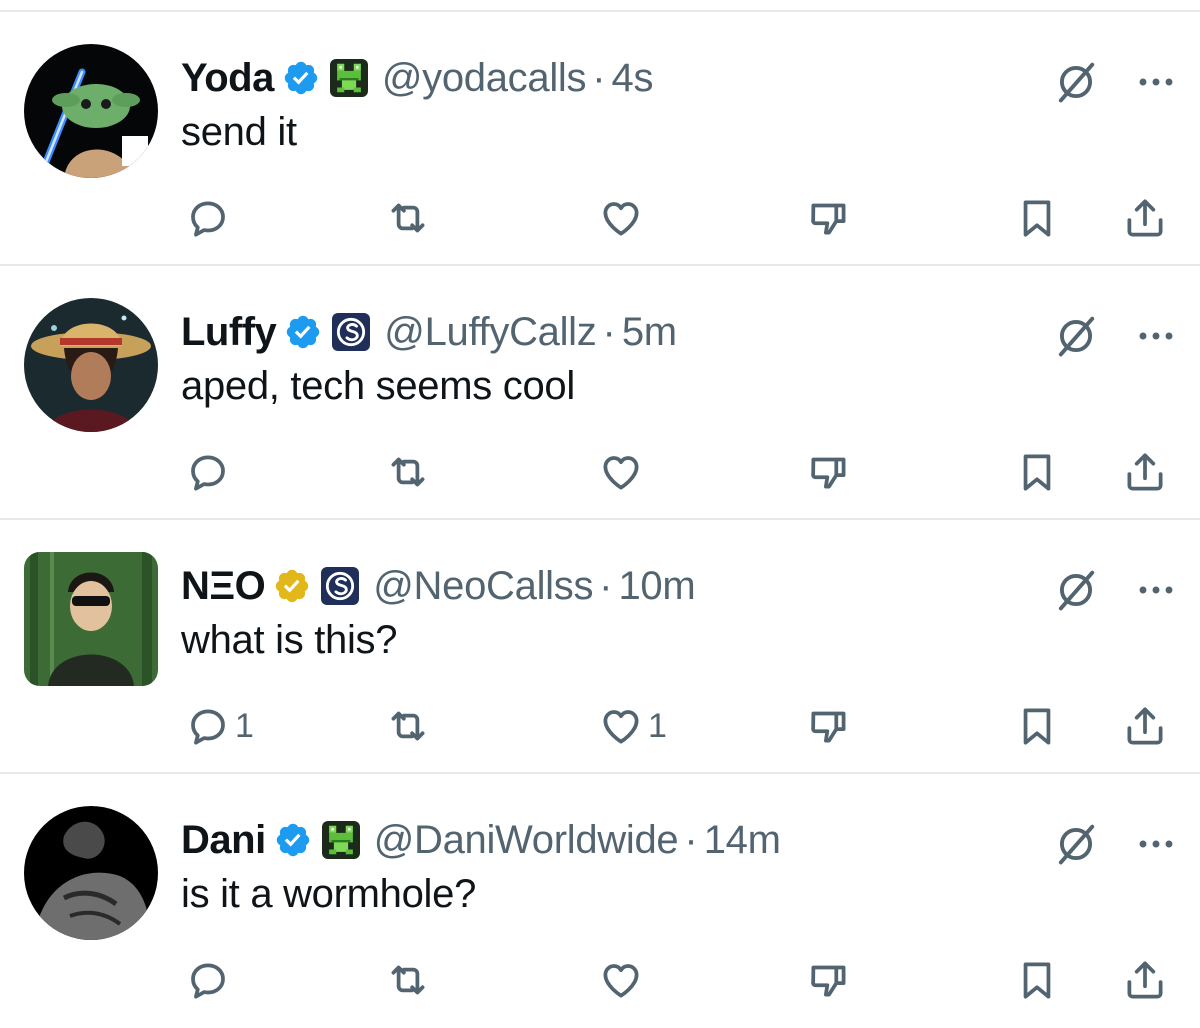 This screenshot has width=1200, height=1028. What do you see at coordinates (649, 332) in the screenshot?
I see `timestamp: 5m` at bounding box center [649, 332].